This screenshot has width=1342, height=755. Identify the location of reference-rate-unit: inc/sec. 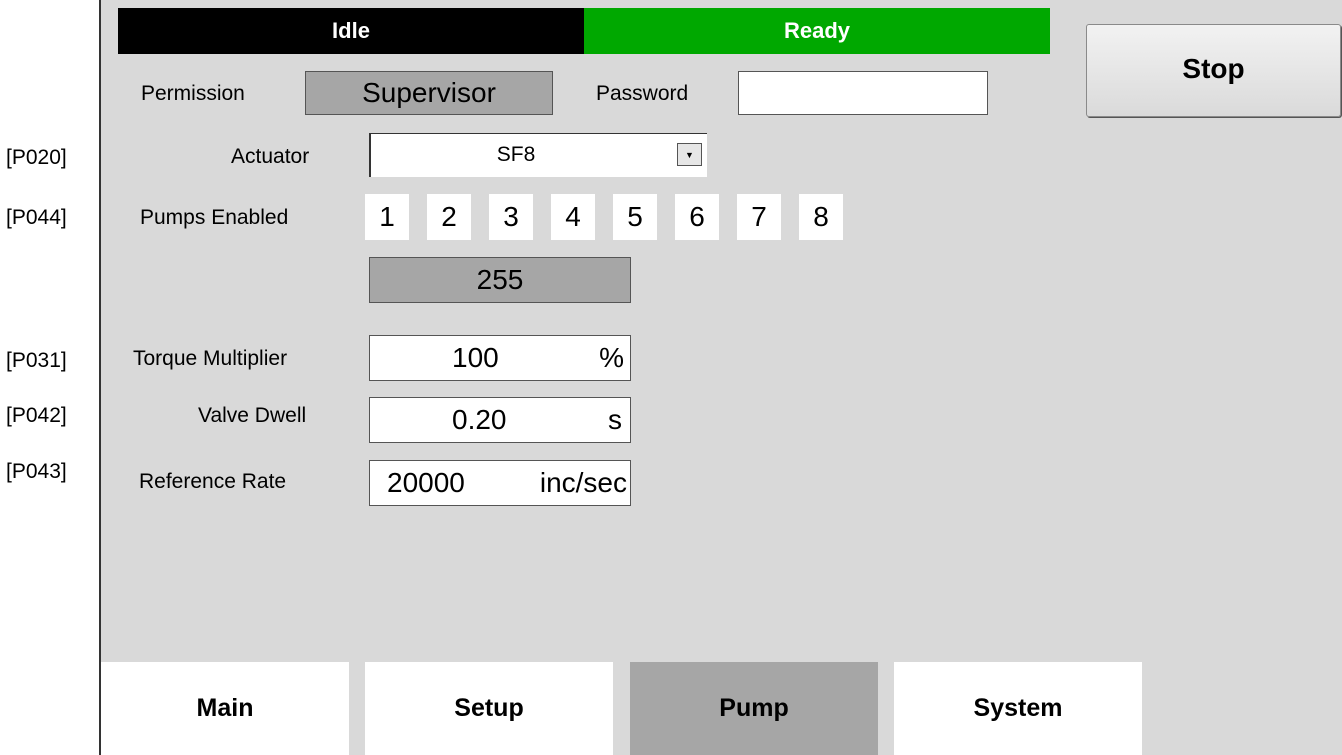
(583, 482).